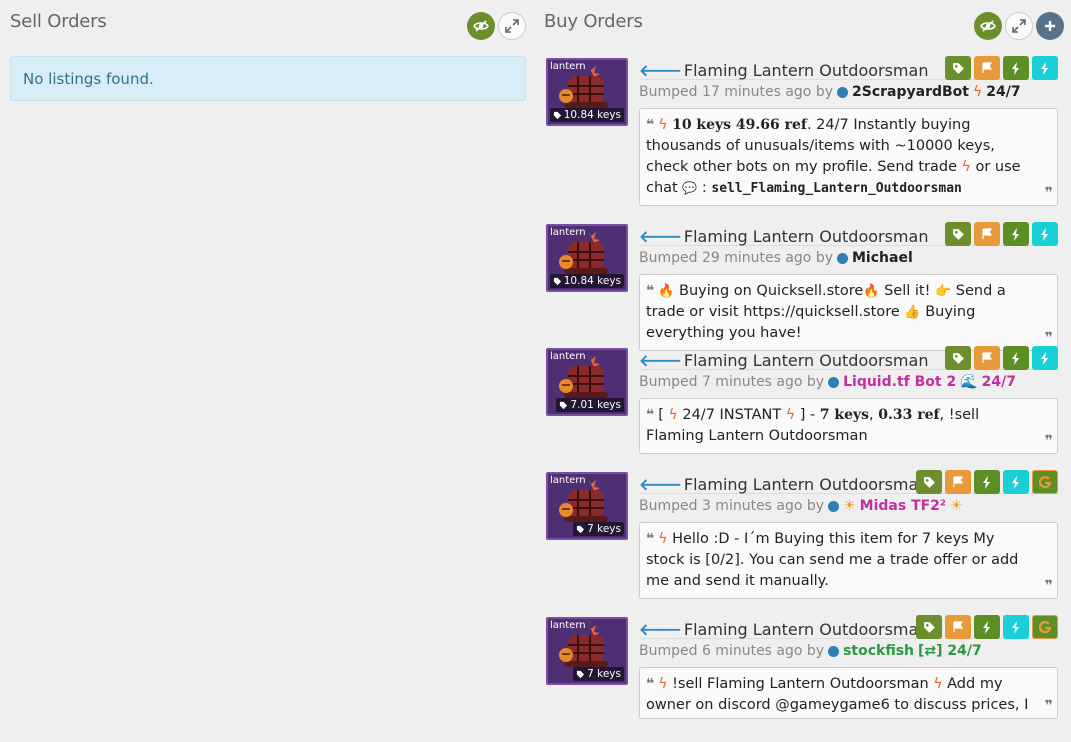 This screenshot has width=1071, height=742. What do you see at coordinates (912, 312) in the screenshot?
I see `thumbs-up-icon: 👍` at bounding box center [912, 312].